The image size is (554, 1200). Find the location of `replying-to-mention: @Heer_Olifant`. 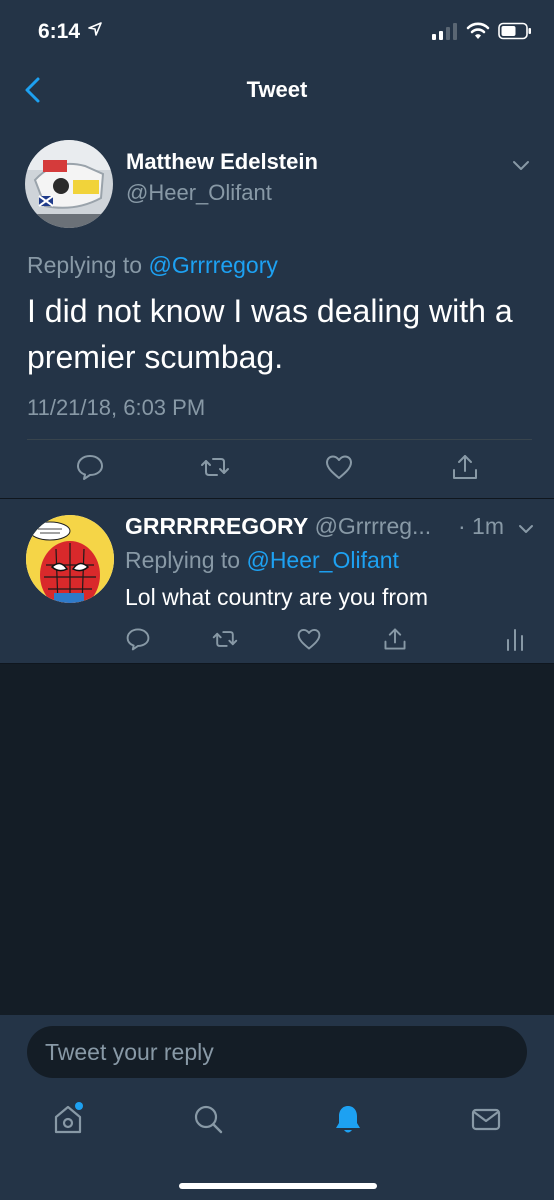

replying-to-mention: @Heer_Olifant is located at coordinates (322, 560).